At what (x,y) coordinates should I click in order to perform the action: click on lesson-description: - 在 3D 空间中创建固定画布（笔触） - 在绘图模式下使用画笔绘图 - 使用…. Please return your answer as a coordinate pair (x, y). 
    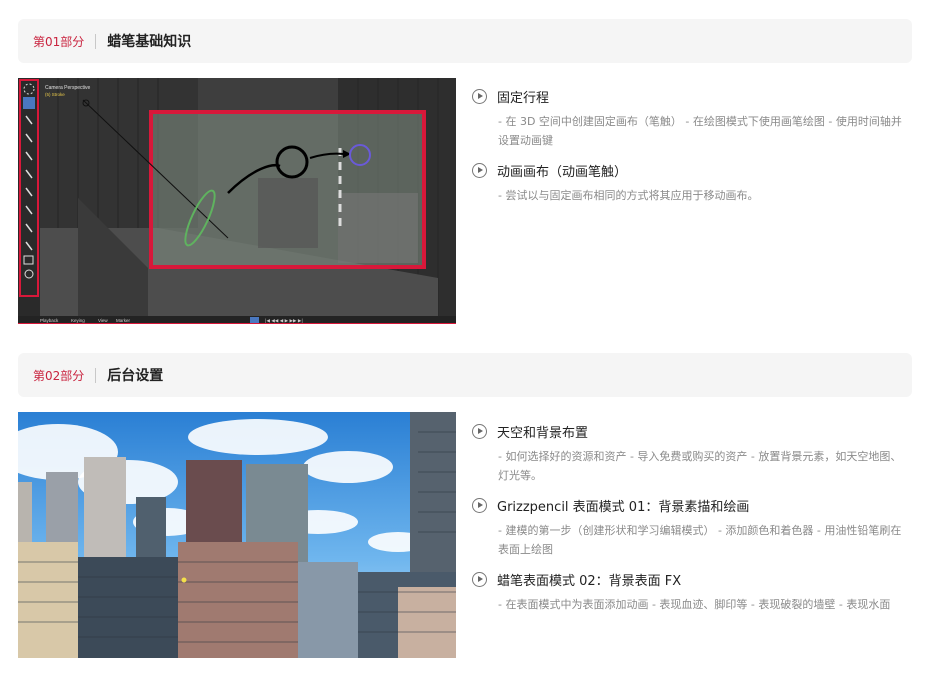
    Looking at the image, I should click on (700, 131).